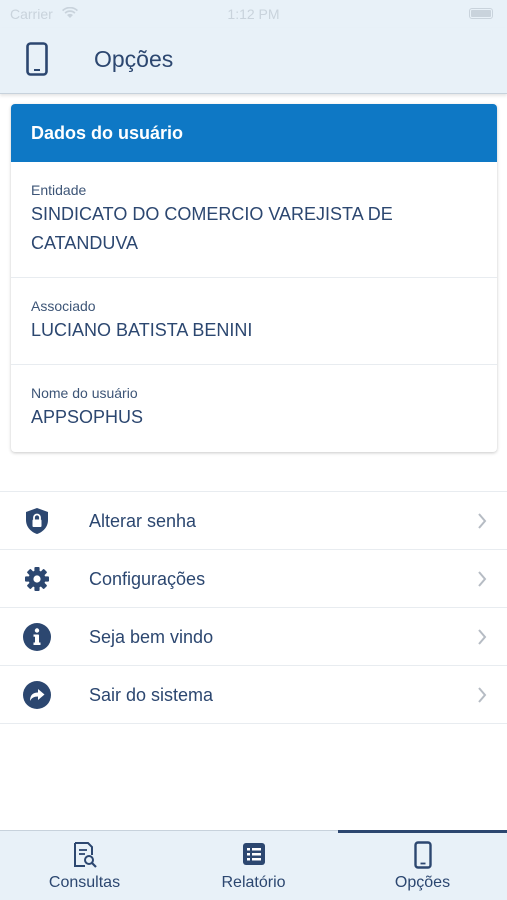  I want to click on field-label: Entidade, so click(59, 190).